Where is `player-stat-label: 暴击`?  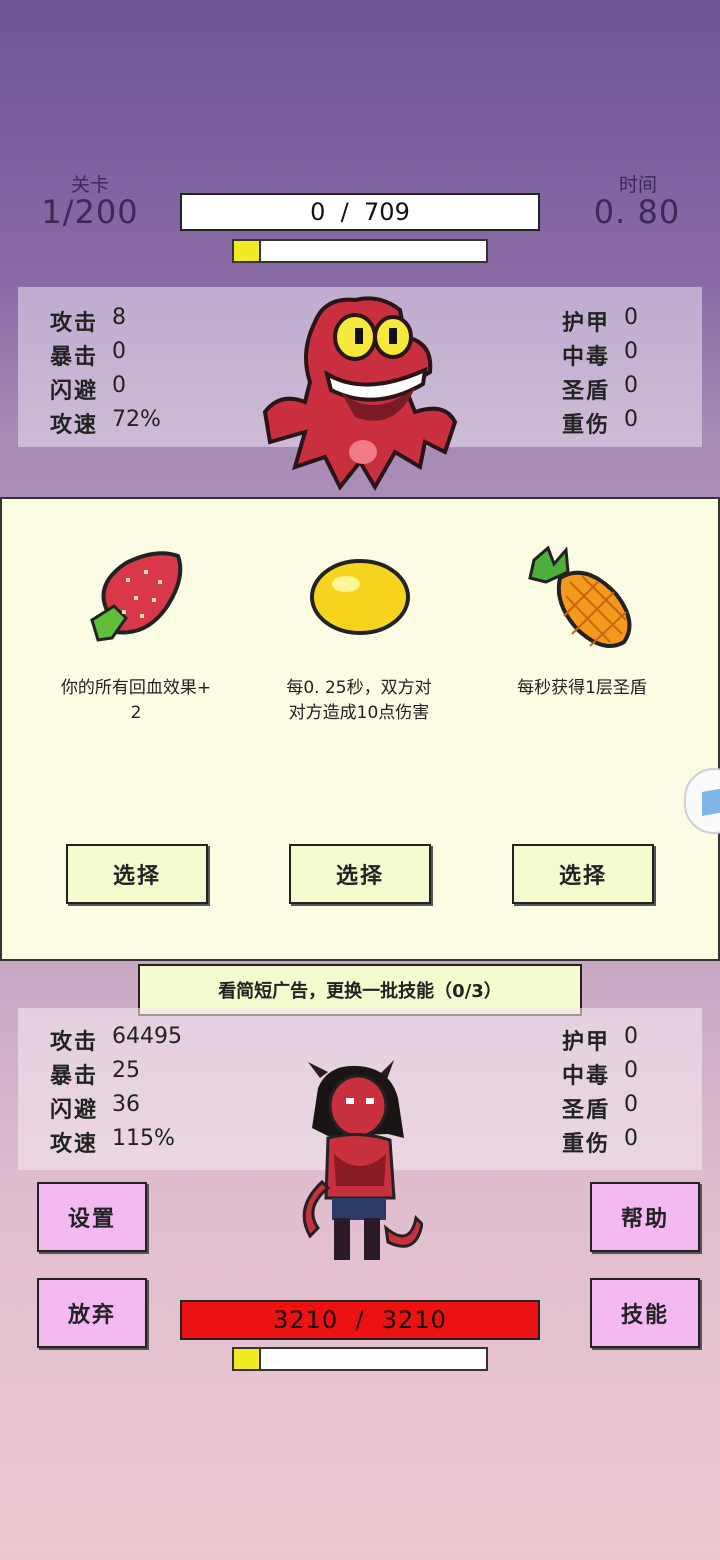
player-stat-label: 暴击 is located at coordinates (74, 1076).